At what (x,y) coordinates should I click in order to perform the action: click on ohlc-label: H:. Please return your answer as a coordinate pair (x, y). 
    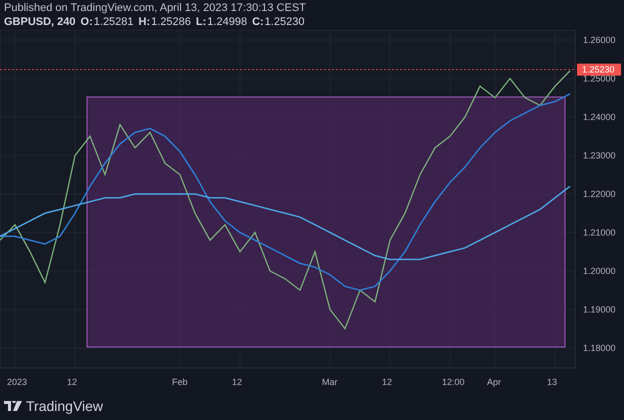
    Looking at the image, I should click on (144, 22).